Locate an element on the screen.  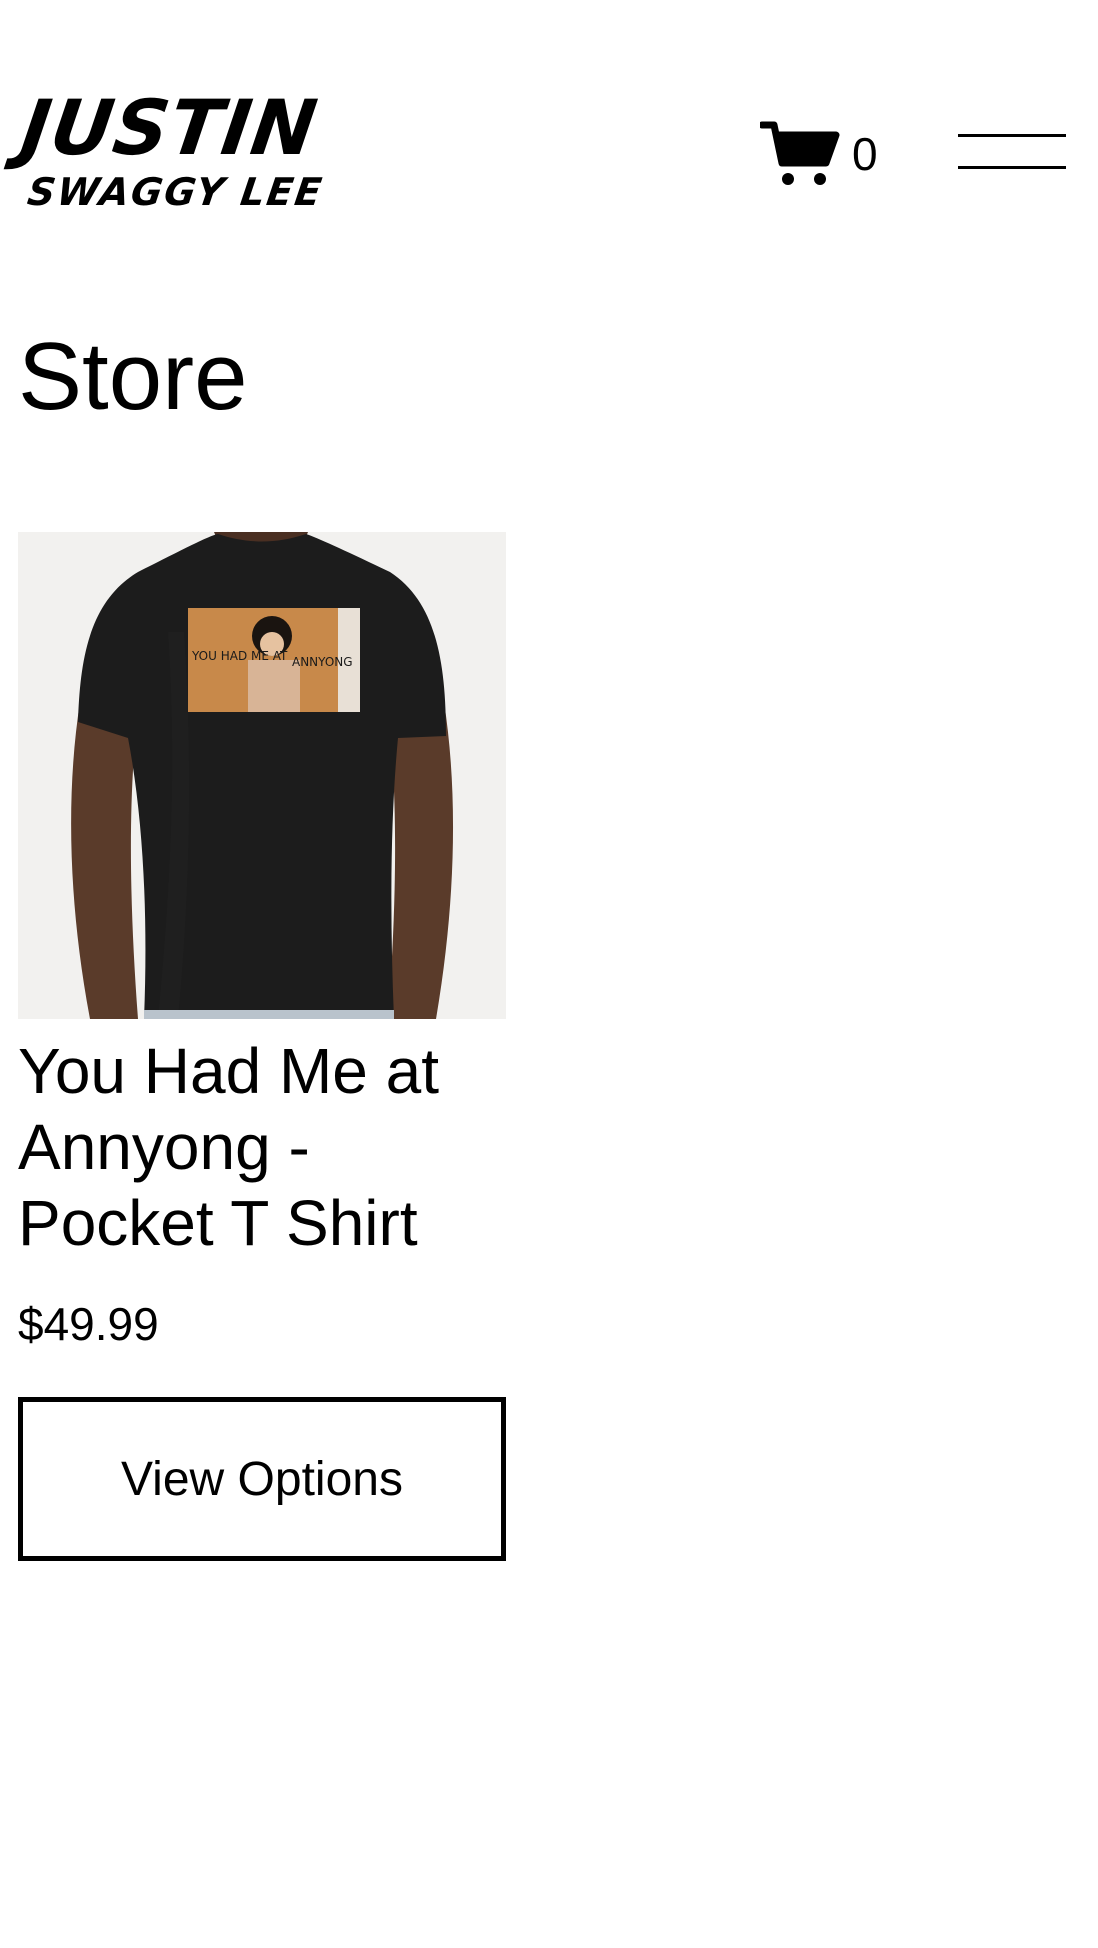
logo-title: JUSTIN is located at coordinates (169, 127).